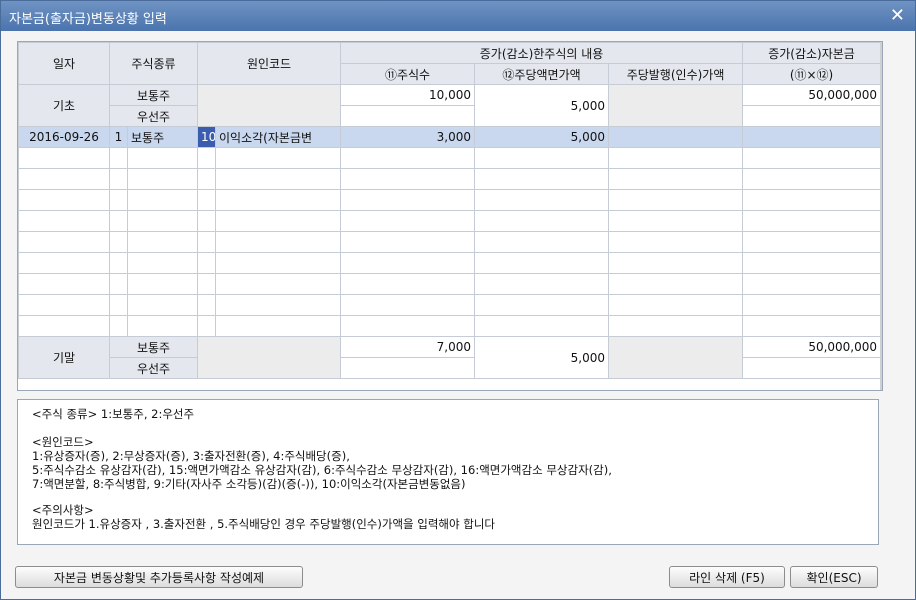 This screenshot has height=600, width=916. What do you see at coordinates (153, 347) in the screenshot?
I see `closing-common-label: 보통주` at bounding box center [153, 347].